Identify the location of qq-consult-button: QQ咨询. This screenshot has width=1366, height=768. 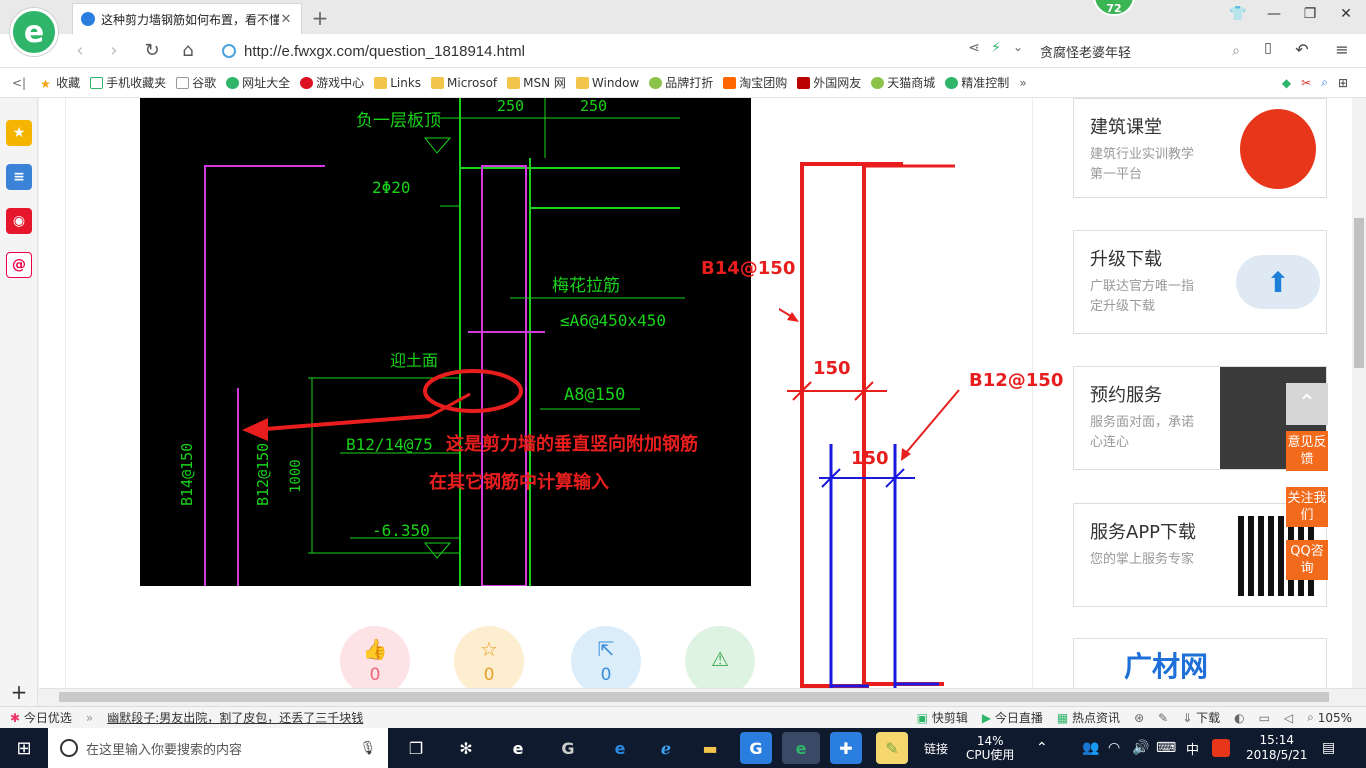
(1307, 560).